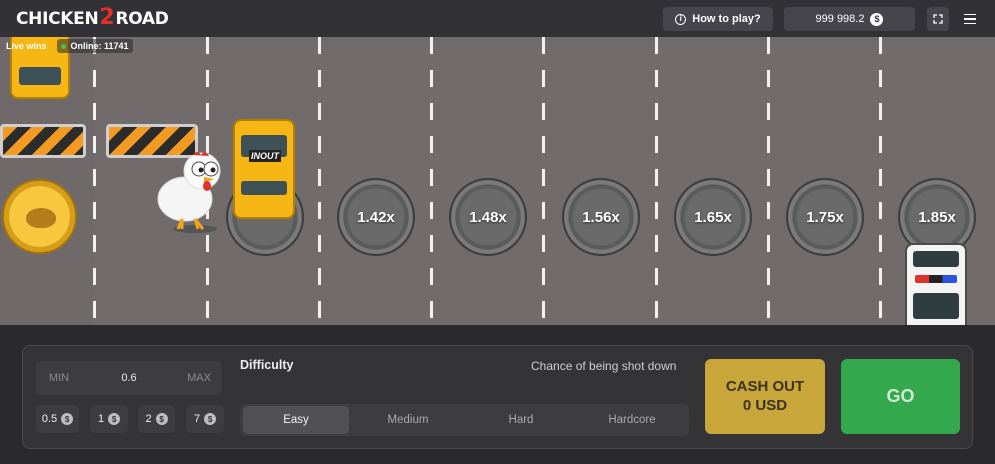  What do you see at coordinates (765, 386) in the screenshot?
I see `cash-out-label: CASH OUT` at bounding box center [765, 386].